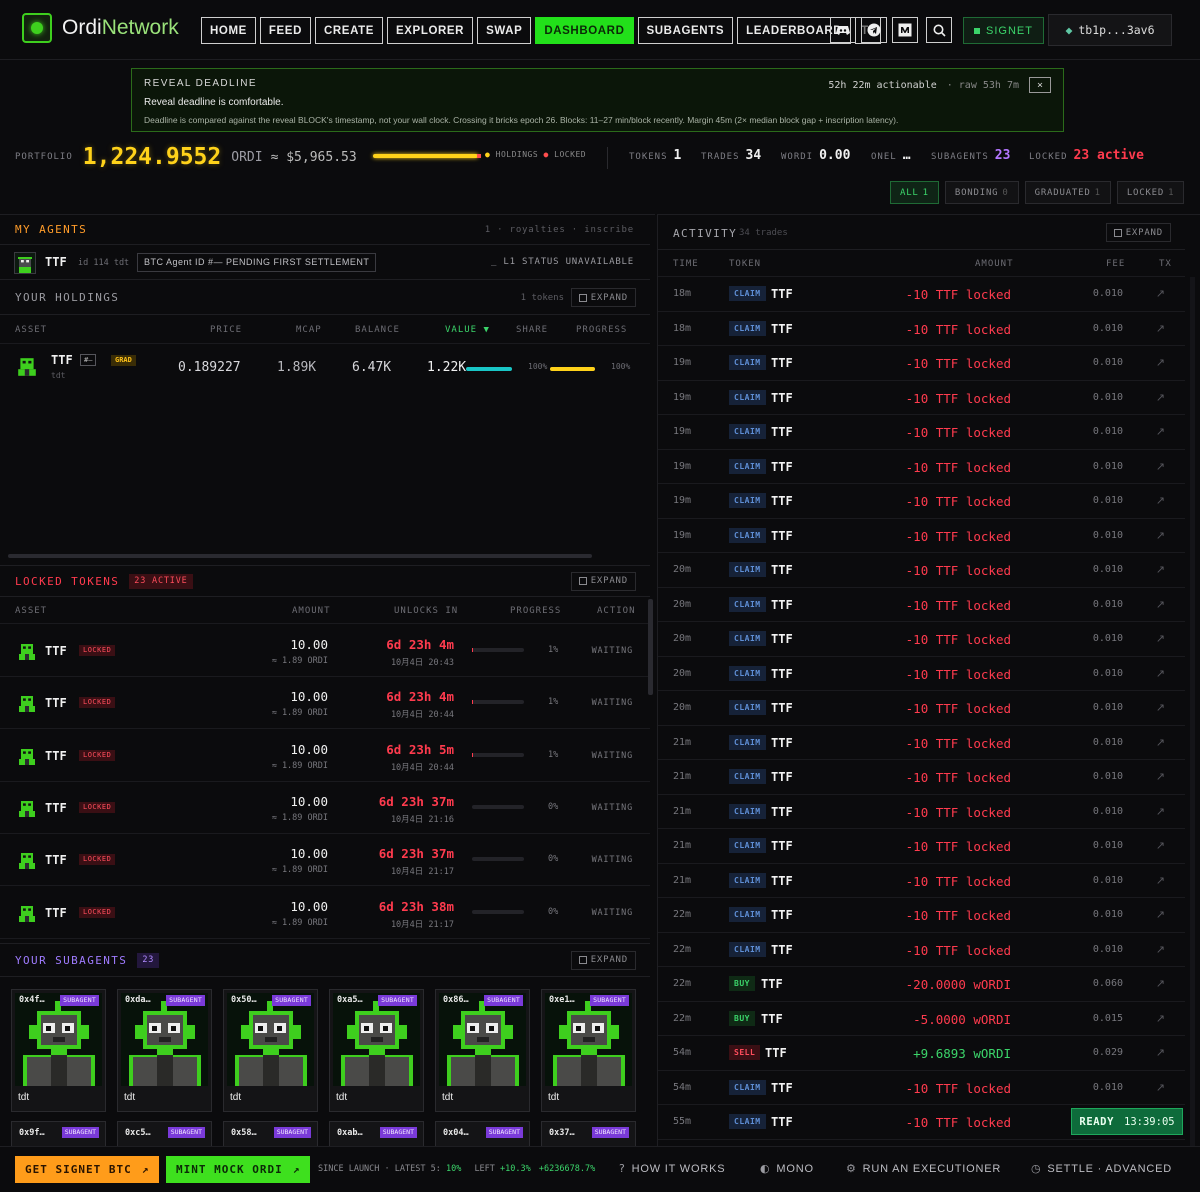 This screenshot has width=1200, height=1192. I want to click on col-price: PRICE, so click(226, 330).